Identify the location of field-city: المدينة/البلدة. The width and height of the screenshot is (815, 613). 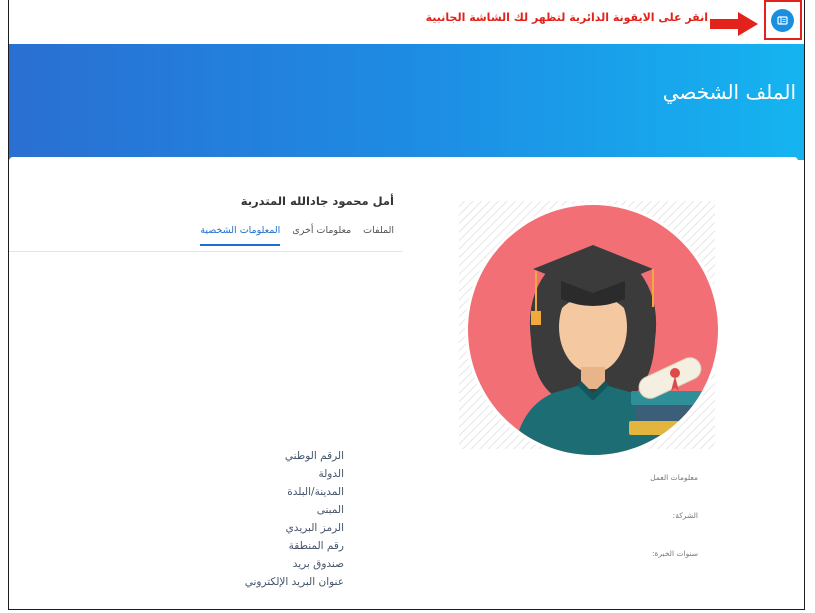
(315, 492).